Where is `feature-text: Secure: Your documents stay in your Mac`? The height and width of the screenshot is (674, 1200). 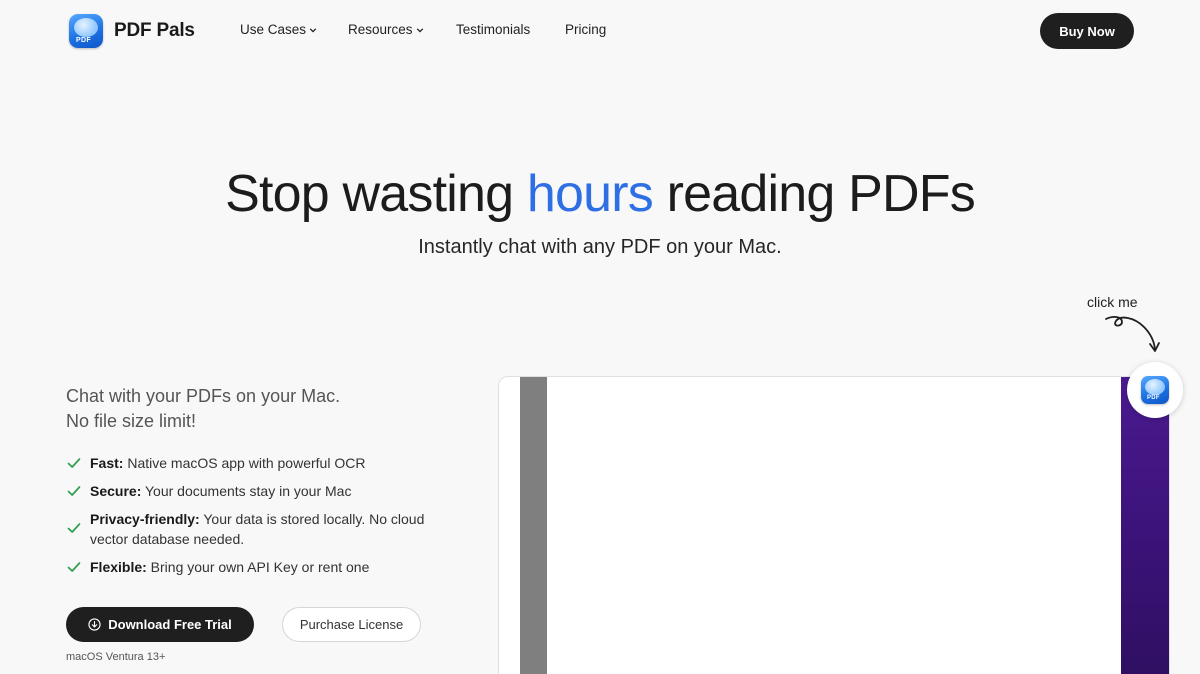 feature-text: Secure: Your documents stay in your Mac is located at coordinates (220, 491).